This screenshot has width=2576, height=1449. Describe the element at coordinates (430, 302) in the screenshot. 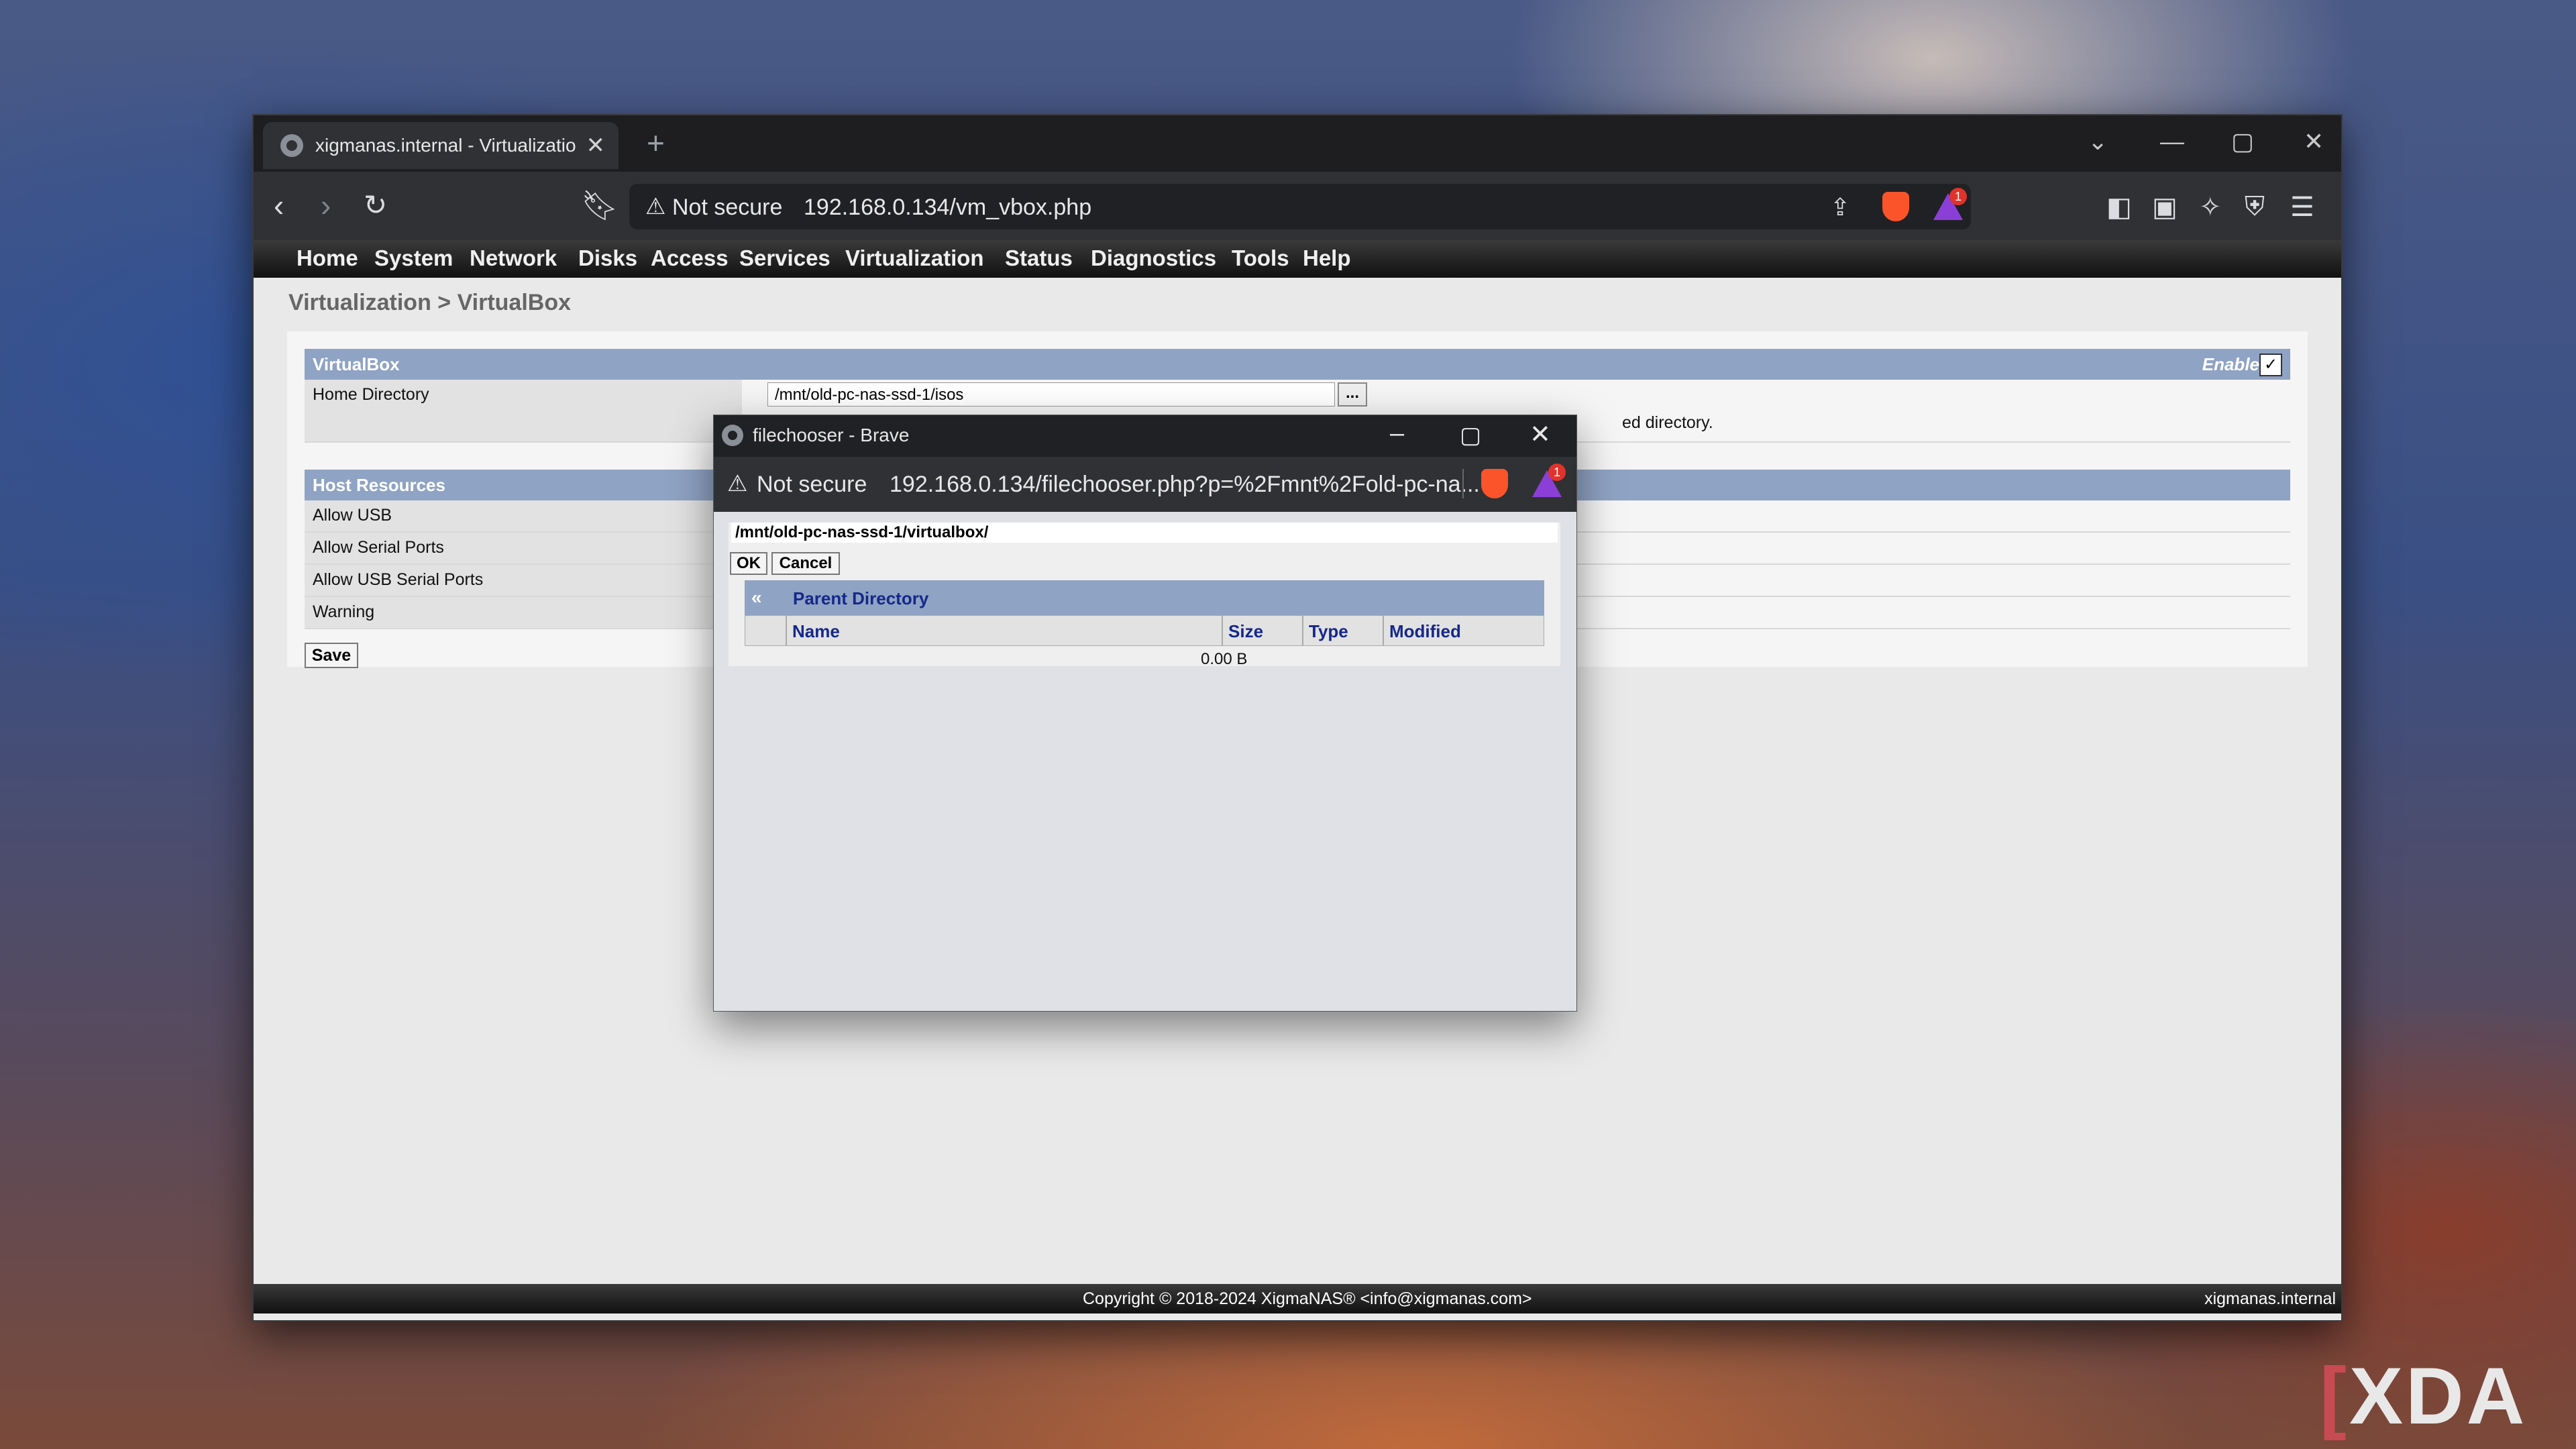

I see `breadcrumb: Virtualization > VirtualBox` at that location.